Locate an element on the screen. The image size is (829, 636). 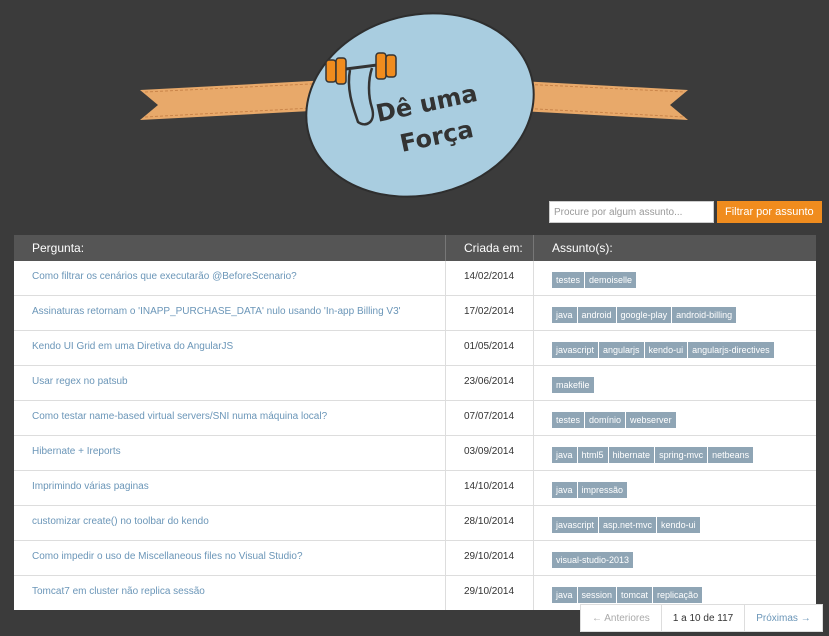
search-bar: Filtrar por assunto is located at coordinates (685, 212).